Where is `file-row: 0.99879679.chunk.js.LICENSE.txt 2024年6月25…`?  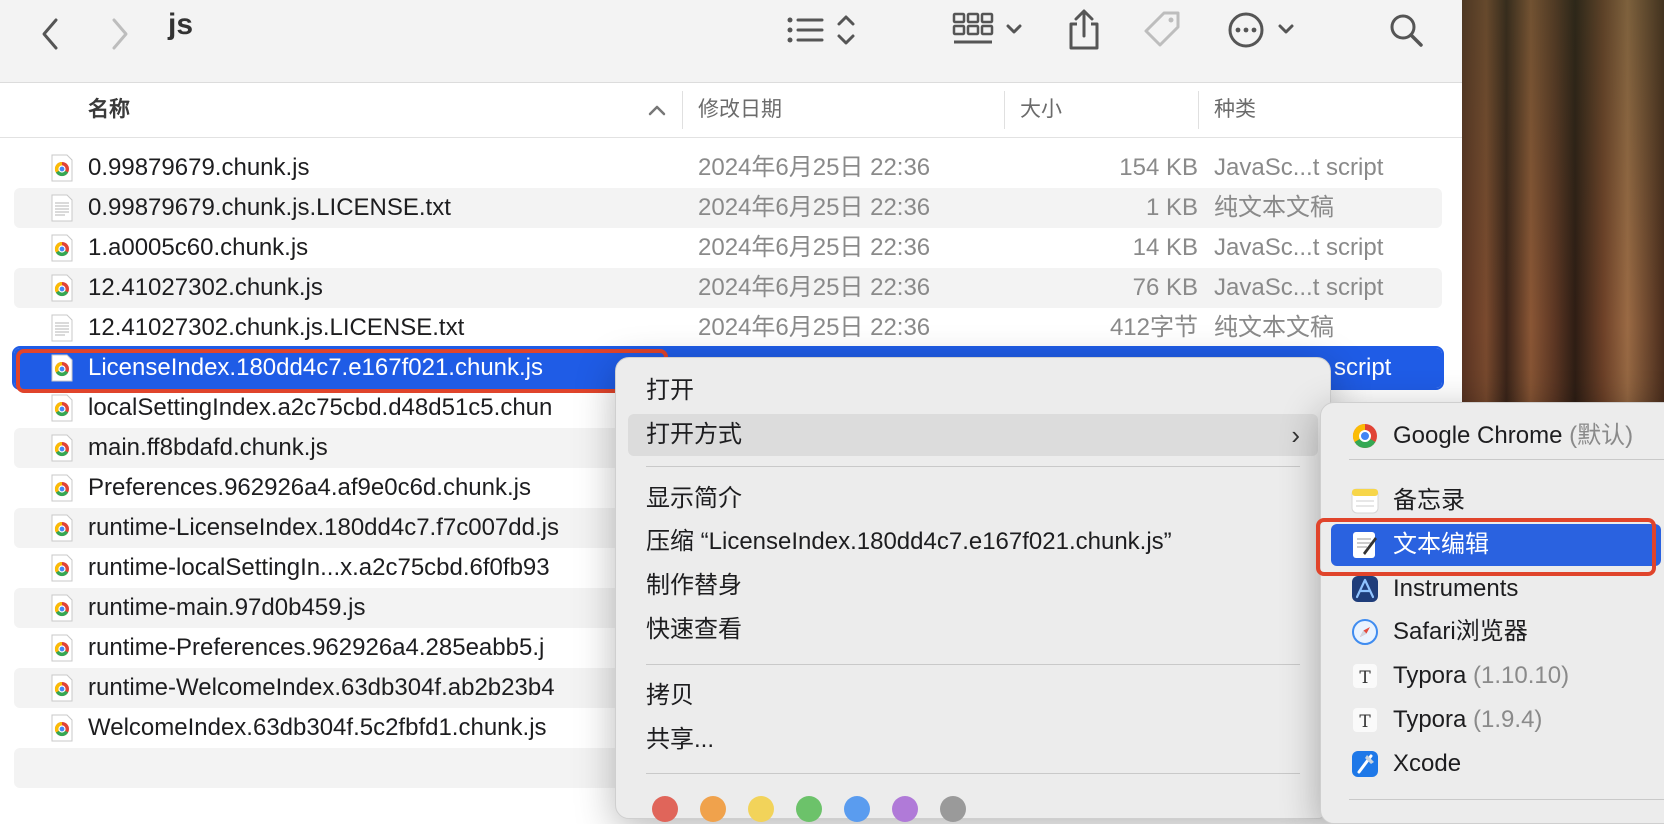 file-row: 0.99879679.chunk.js.LICENSE.txt 2024年6月25… is located at coordinates (728, 208).